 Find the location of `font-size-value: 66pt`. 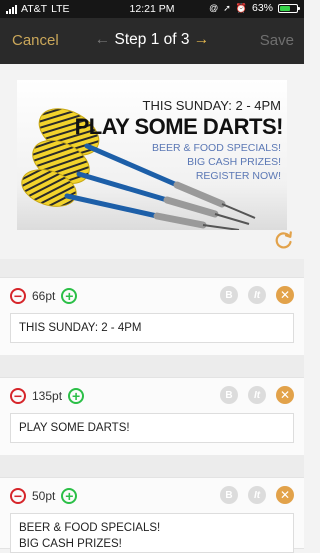

font-size-value: 66pt is located at coordinates (44, 296).